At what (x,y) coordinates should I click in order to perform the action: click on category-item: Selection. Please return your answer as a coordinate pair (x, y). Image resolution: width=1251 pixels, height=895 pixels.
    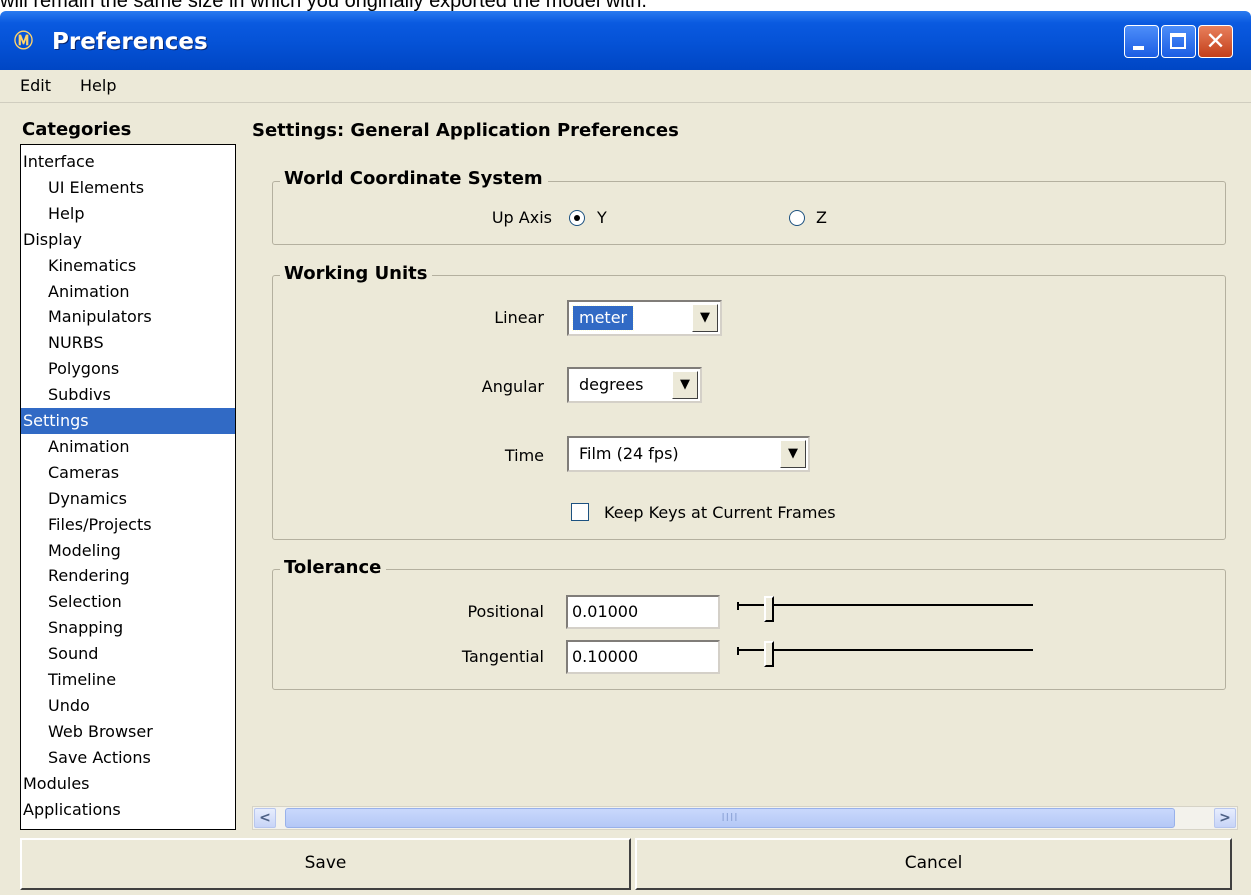
    Looking at the image, I should click on (128, 602).